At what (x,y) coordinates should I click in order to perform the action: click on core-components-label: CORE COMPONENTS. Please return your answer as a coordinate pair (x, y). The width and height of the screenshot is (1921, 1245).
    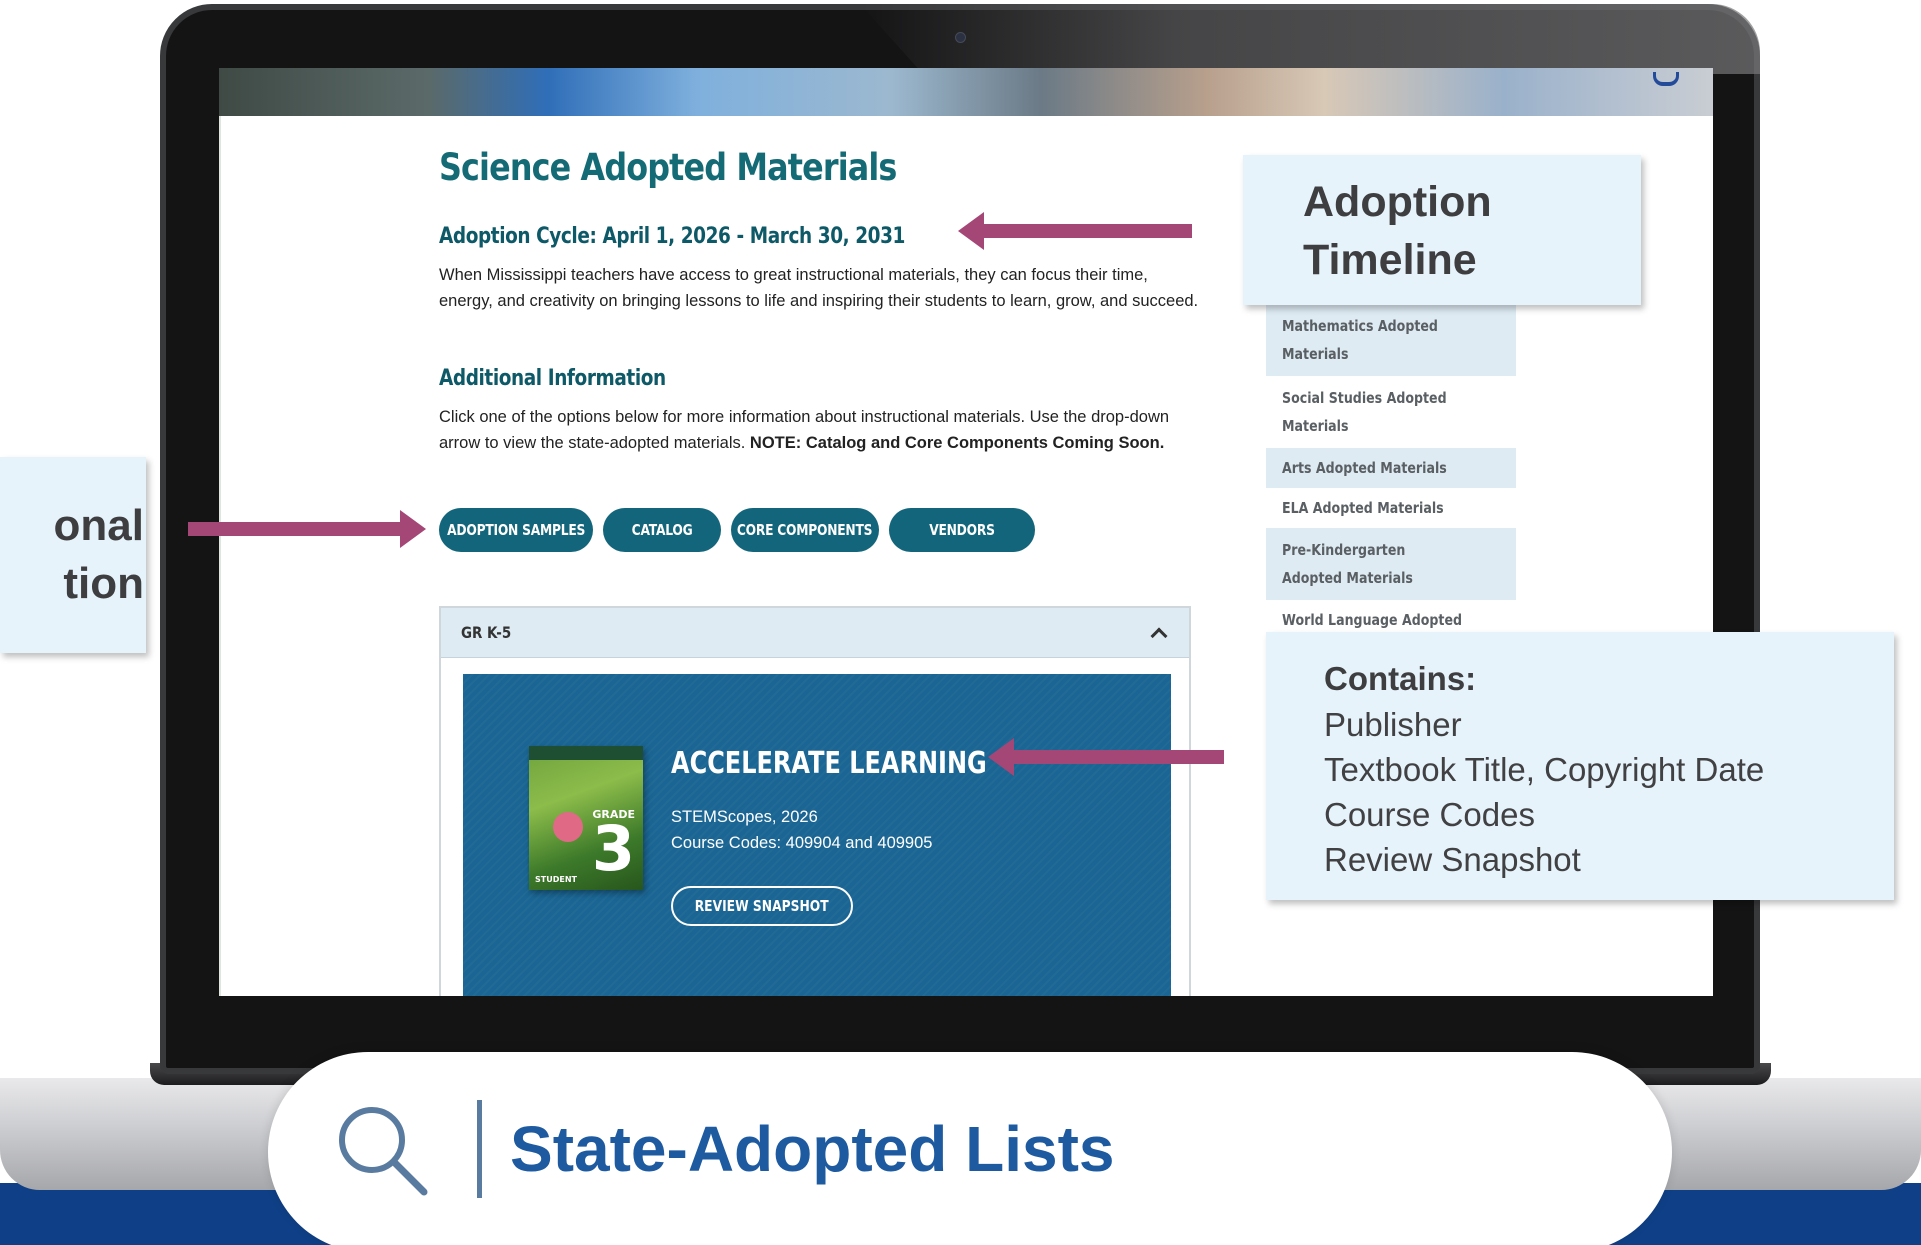
    Looking at the image, I should click on (805, 530).